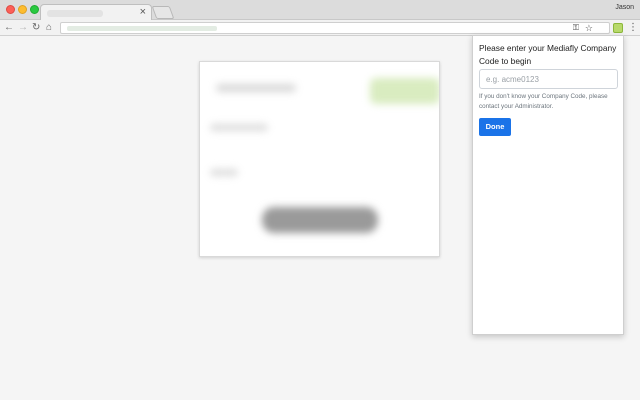 The width and height of the screenshot is (640, 400). What do you see at coordinates (75, 13) in the screenshot?
I see `tab-title-blurred` at bounding box center [75, 13].